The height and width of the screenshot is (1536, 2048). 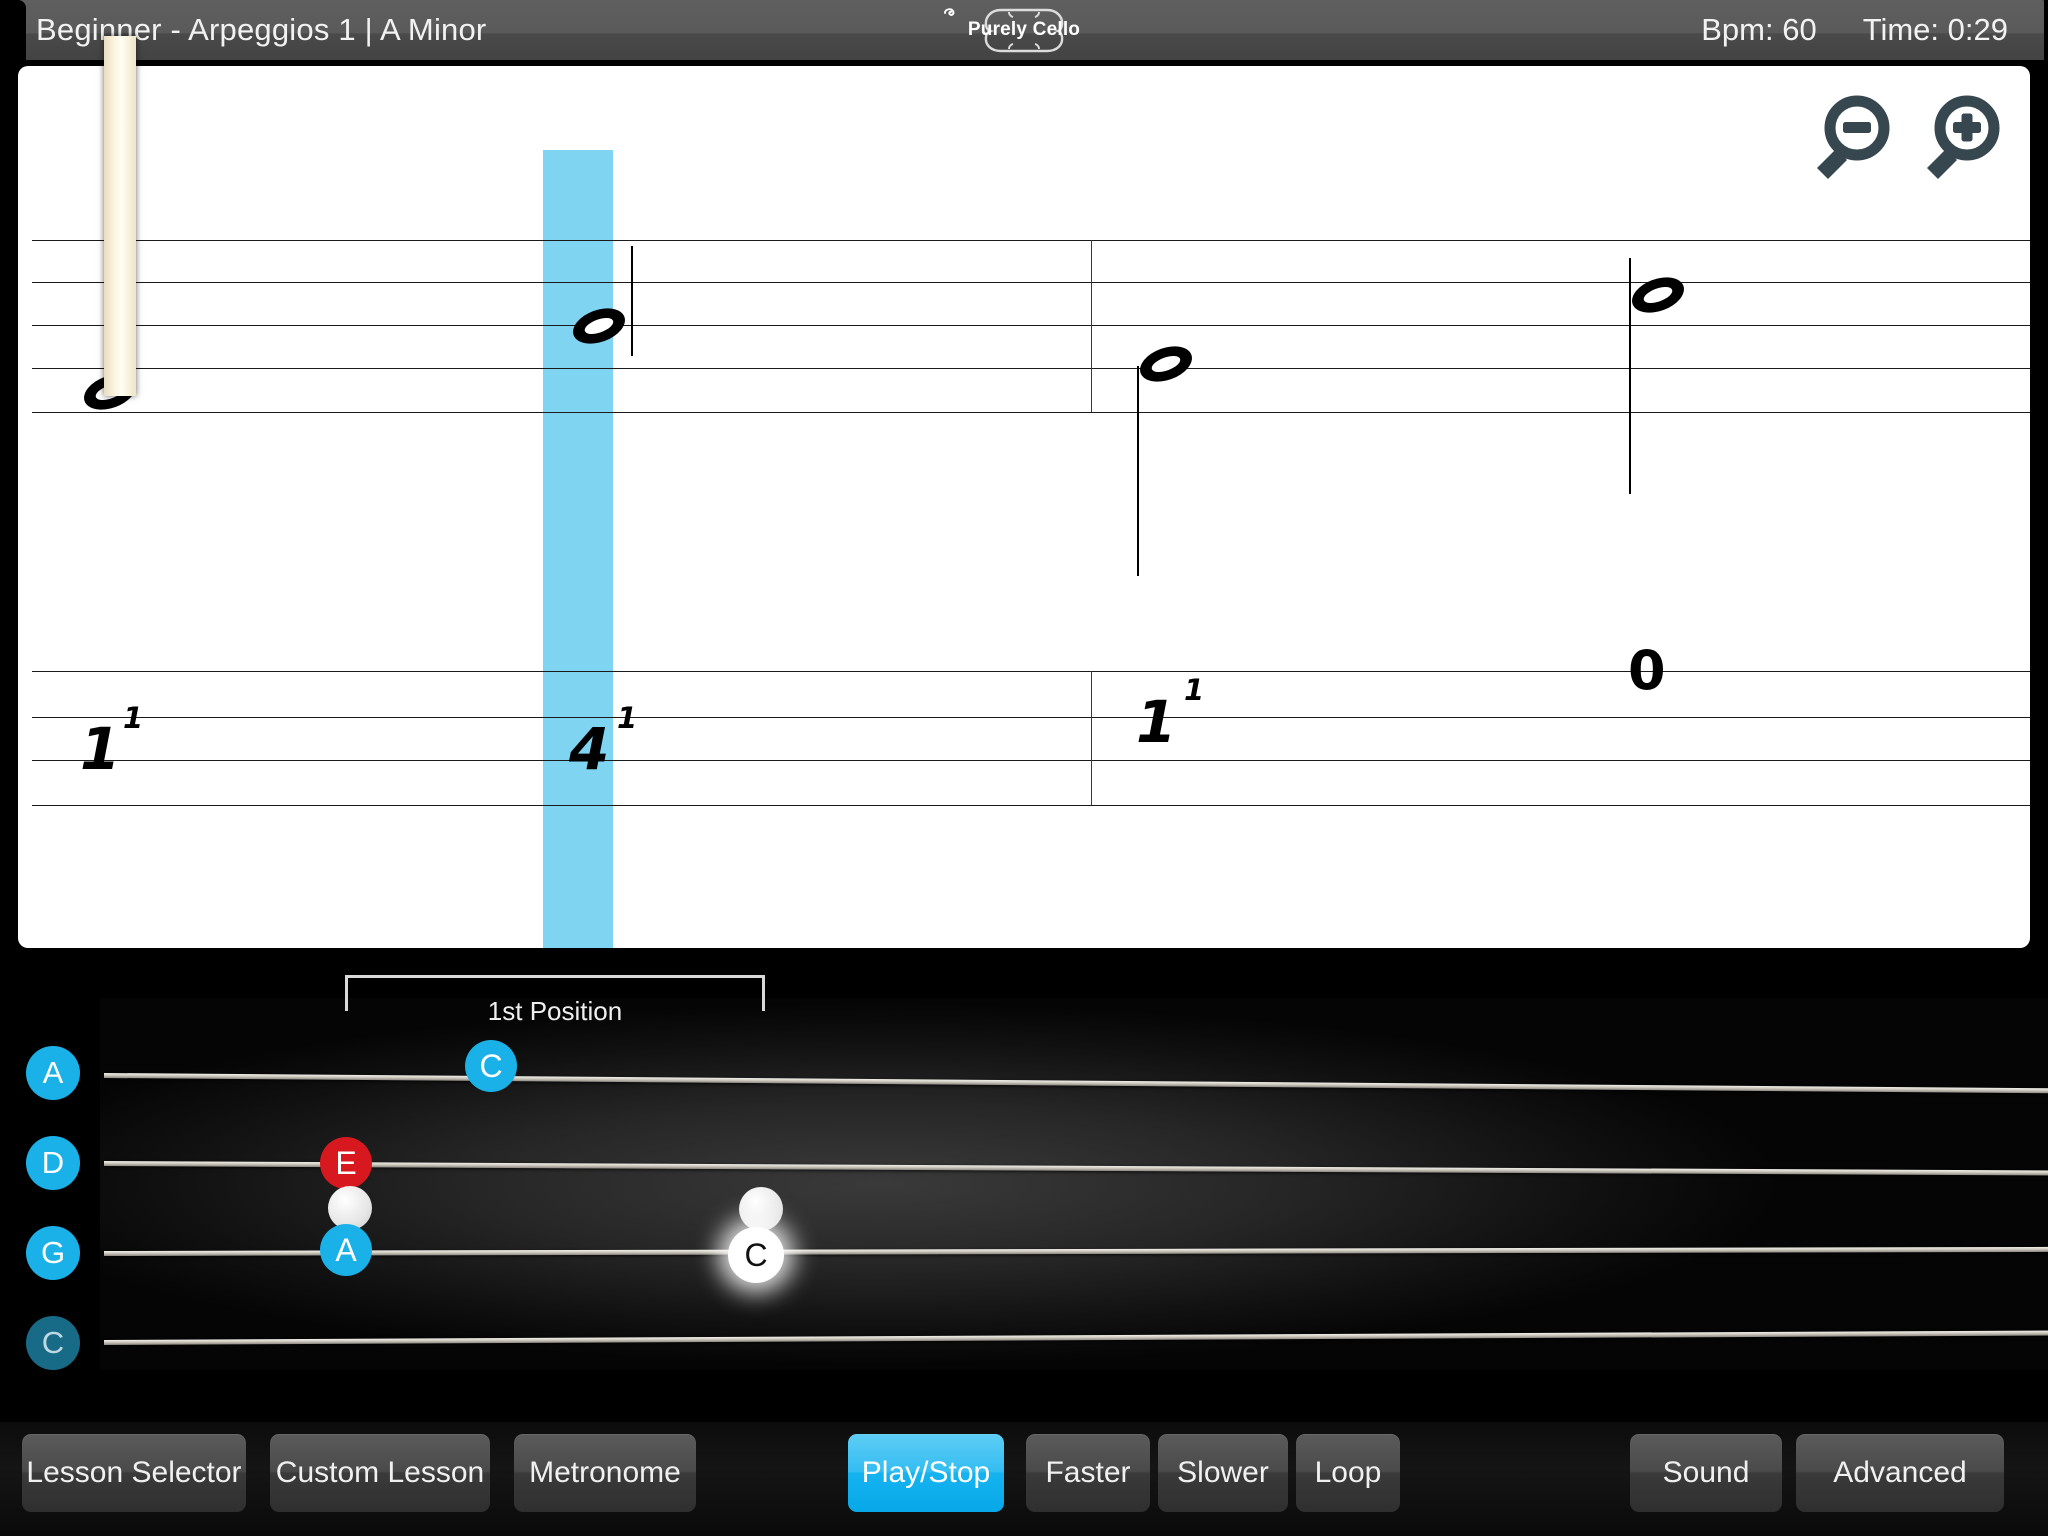 I want to click on time-readout: Time: 0:29, so click(x=1935, y=29).